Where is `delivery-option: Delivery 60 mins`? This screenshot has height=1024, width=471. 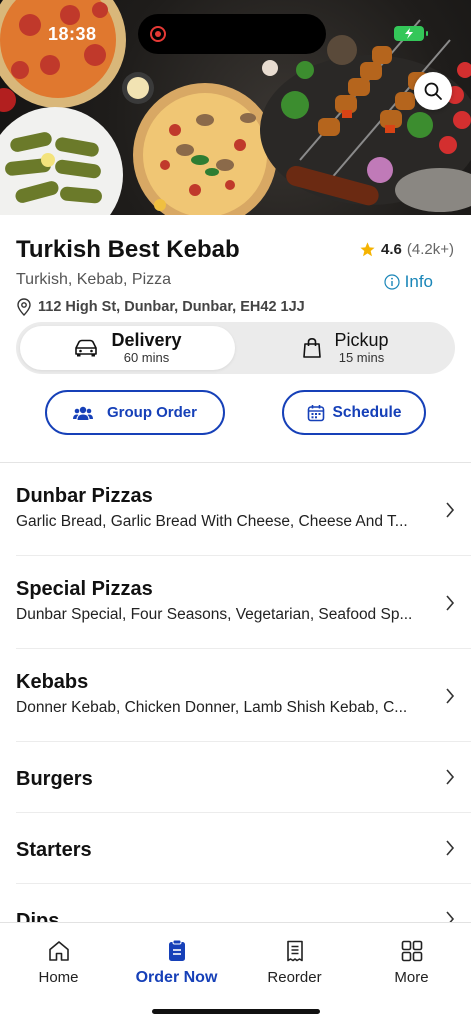 delivery-option: Delivery 60 mins is located at coordinates (127, 348).